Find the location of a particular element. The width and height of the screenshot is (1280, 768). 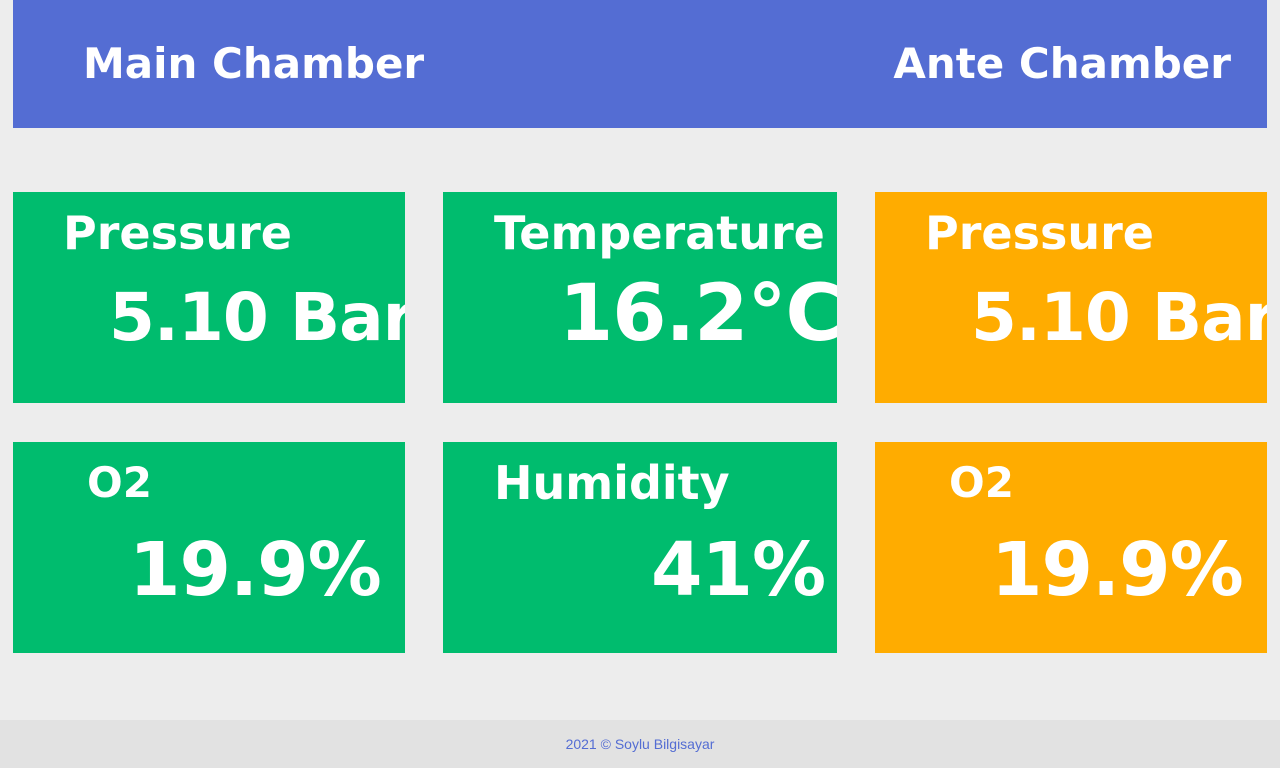

main-o2-value: 19.9% is located at coordinates (255, 570).